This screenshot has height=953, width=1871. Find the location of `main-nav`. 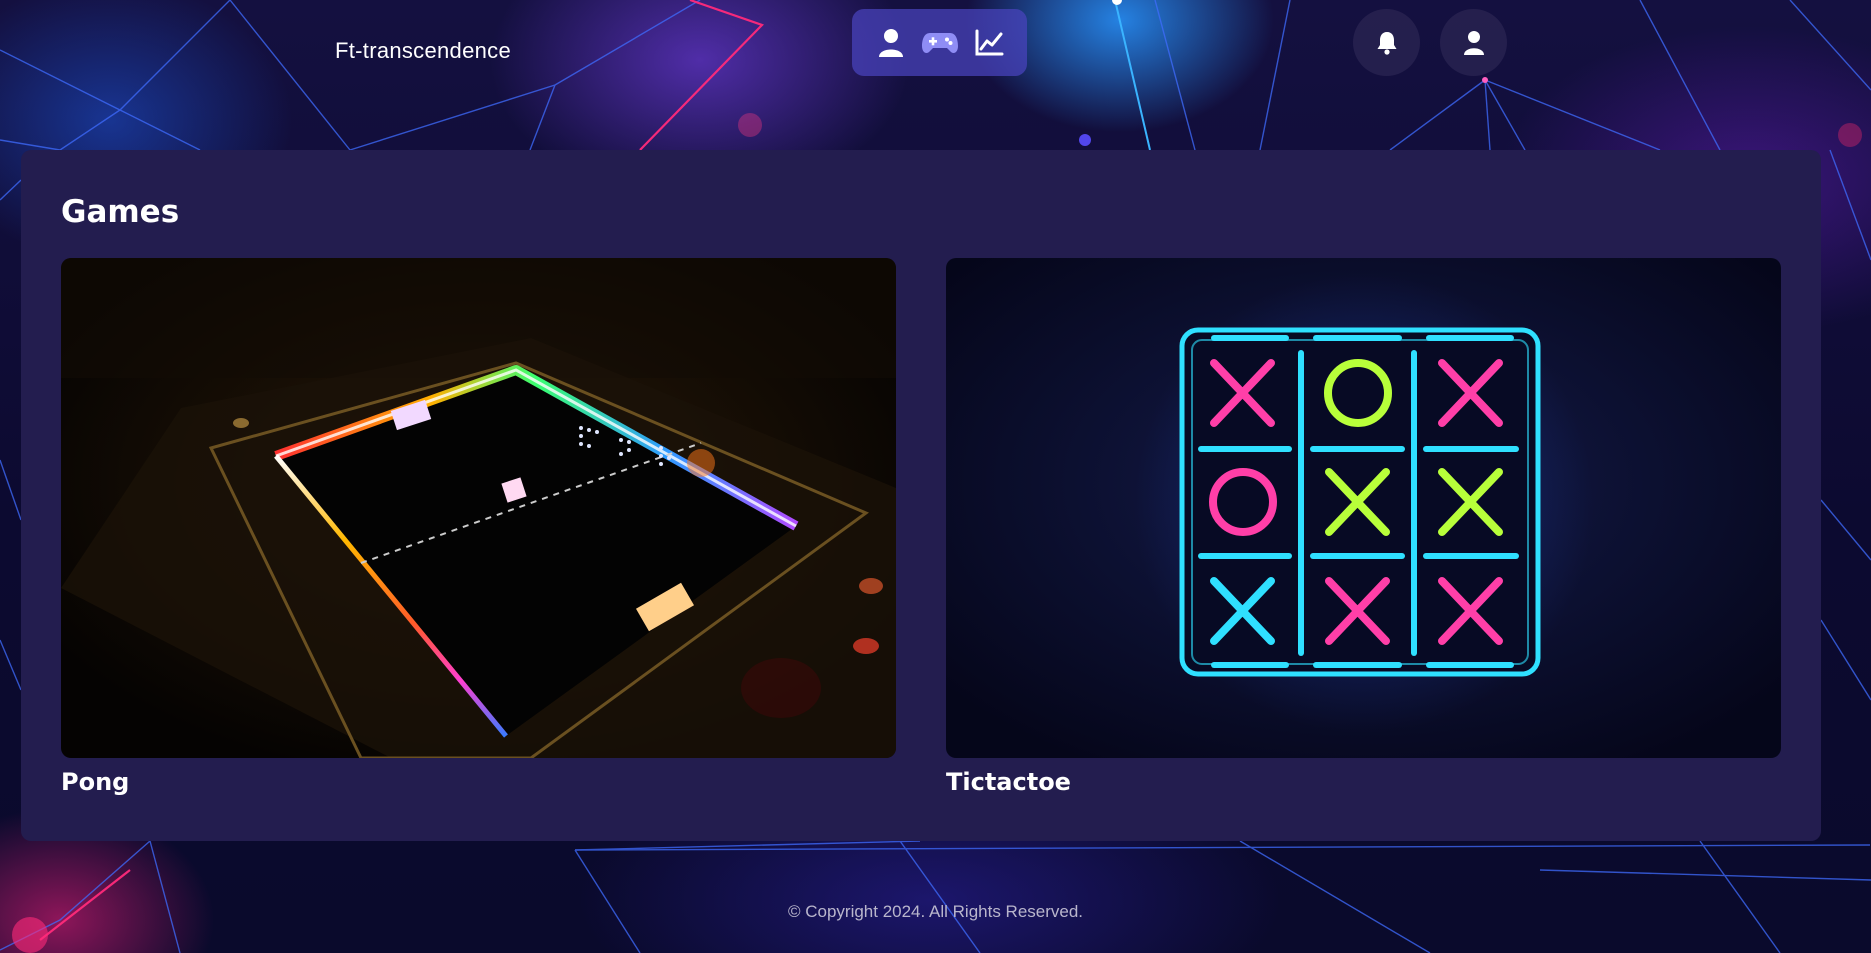

main-nav is located at coordinates (939, 42).